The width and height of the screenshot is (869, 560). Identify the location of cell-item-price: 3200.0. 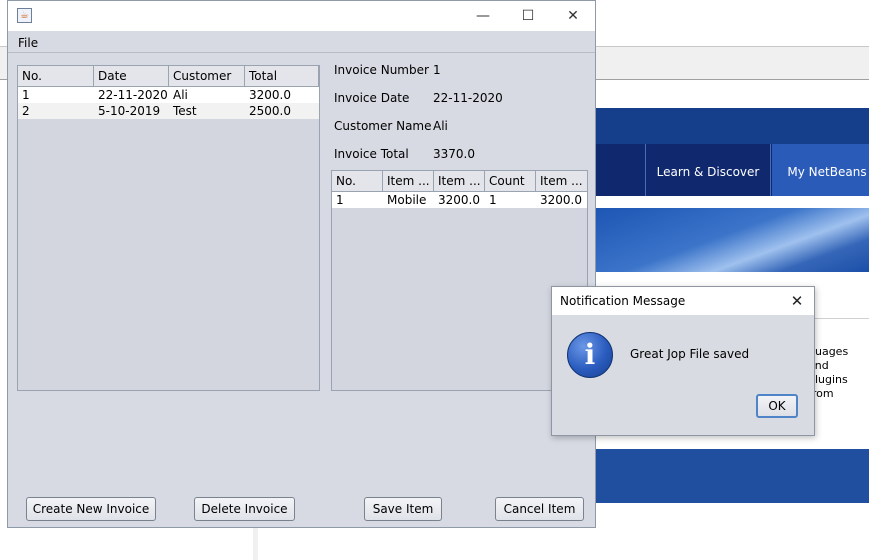
(459, 200).